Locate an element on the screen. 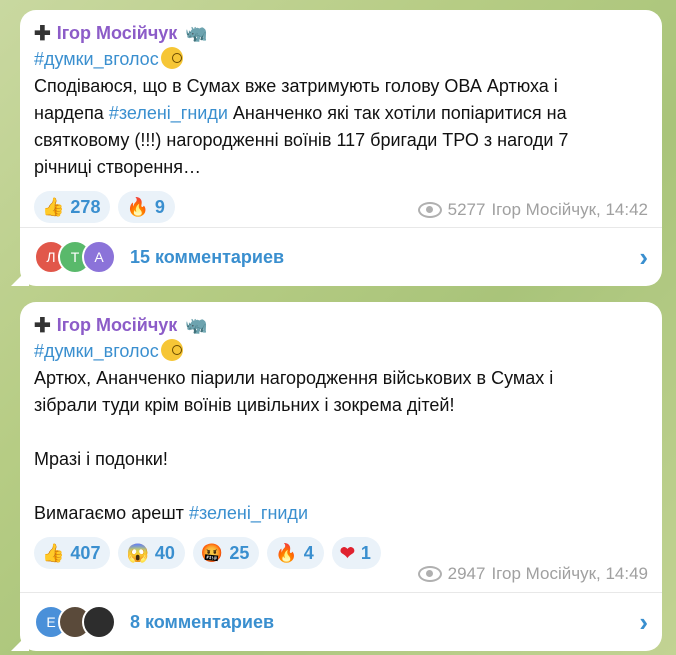 The height and width of the screenshot is (655, 676). reaction-angry: 🤬 25 is located at coordinates (226, 553).